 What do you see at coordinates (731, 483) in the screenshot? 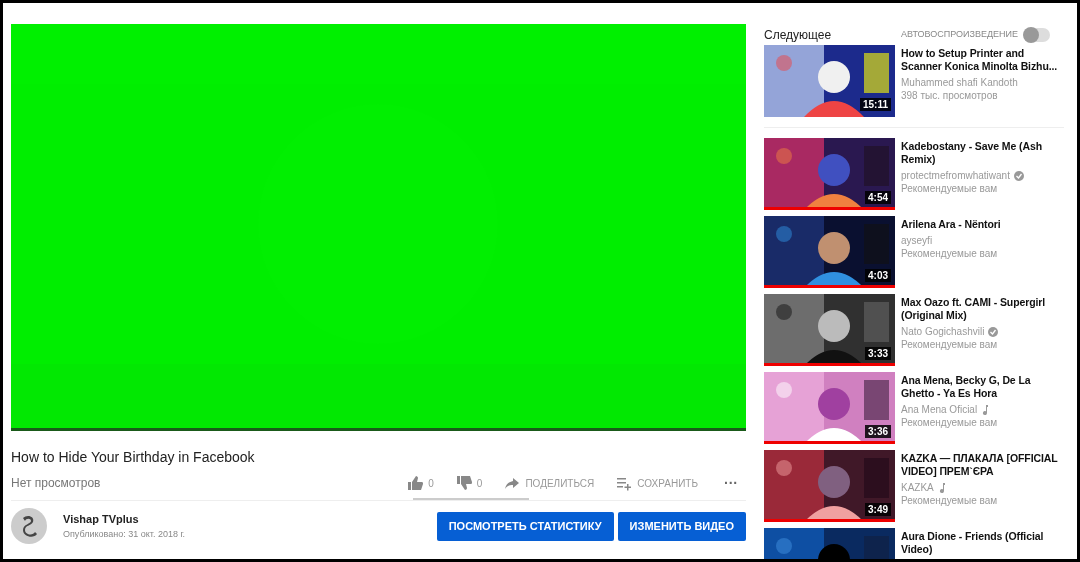
I see `more-button: ···` at bounding box center [731, 483].